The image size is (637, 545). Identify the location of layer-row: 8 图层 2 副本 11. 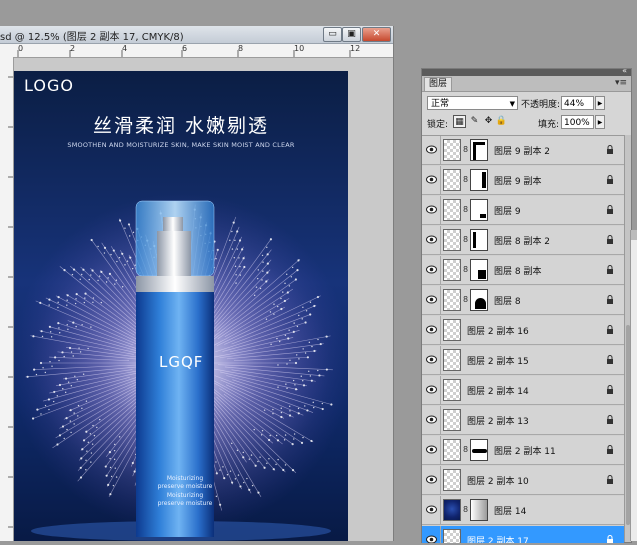
(523, 450).